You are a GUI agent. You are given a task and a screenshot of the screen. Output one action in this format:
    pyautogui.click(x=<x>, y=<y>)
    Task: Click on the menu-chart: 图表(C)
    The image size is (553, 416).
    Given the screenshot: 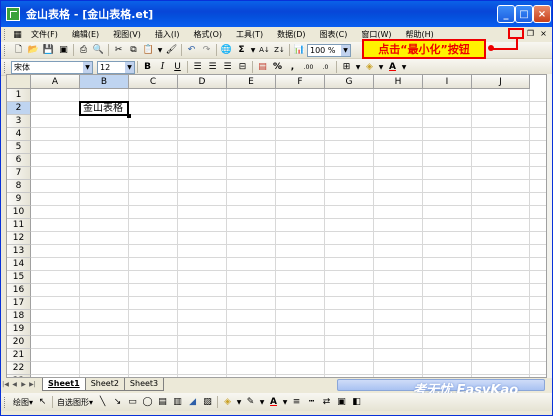 What is the action you would take?
    pyautogui.click(x=334, y=34)
    